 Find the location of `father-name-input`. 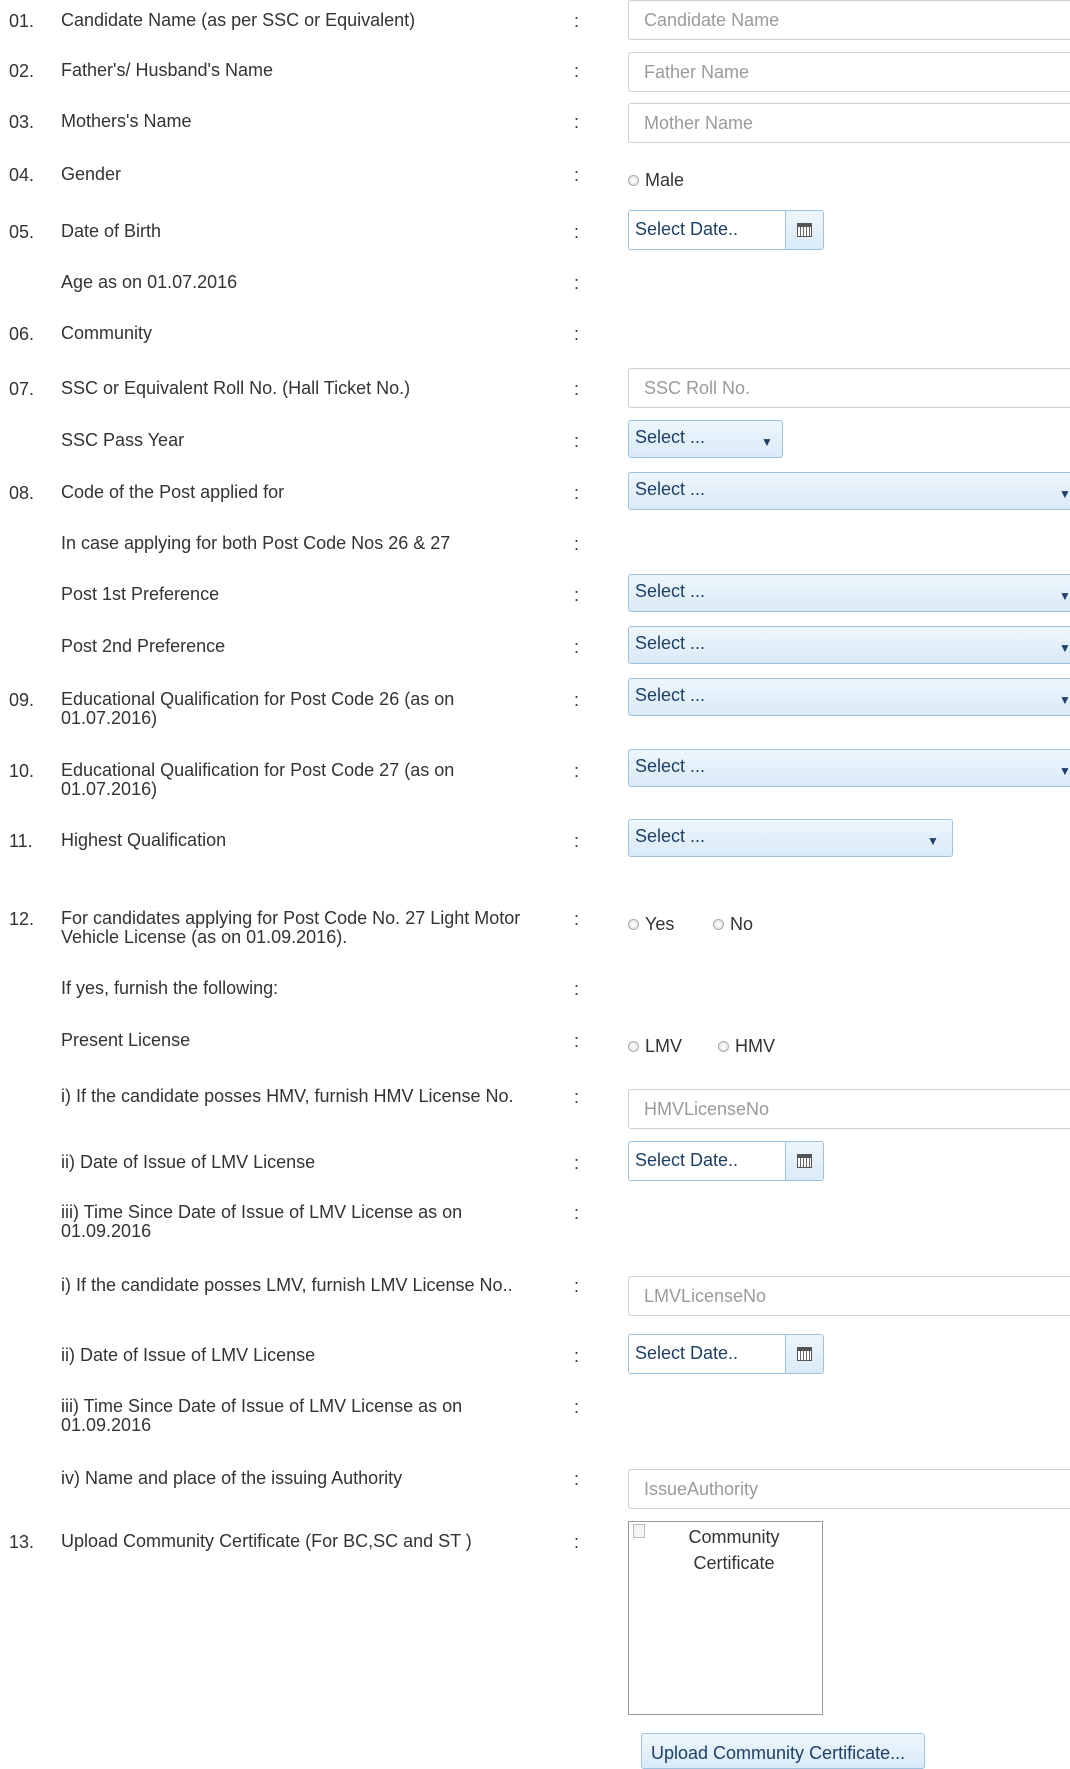

father-name-input is located at coordinates (849, 72).